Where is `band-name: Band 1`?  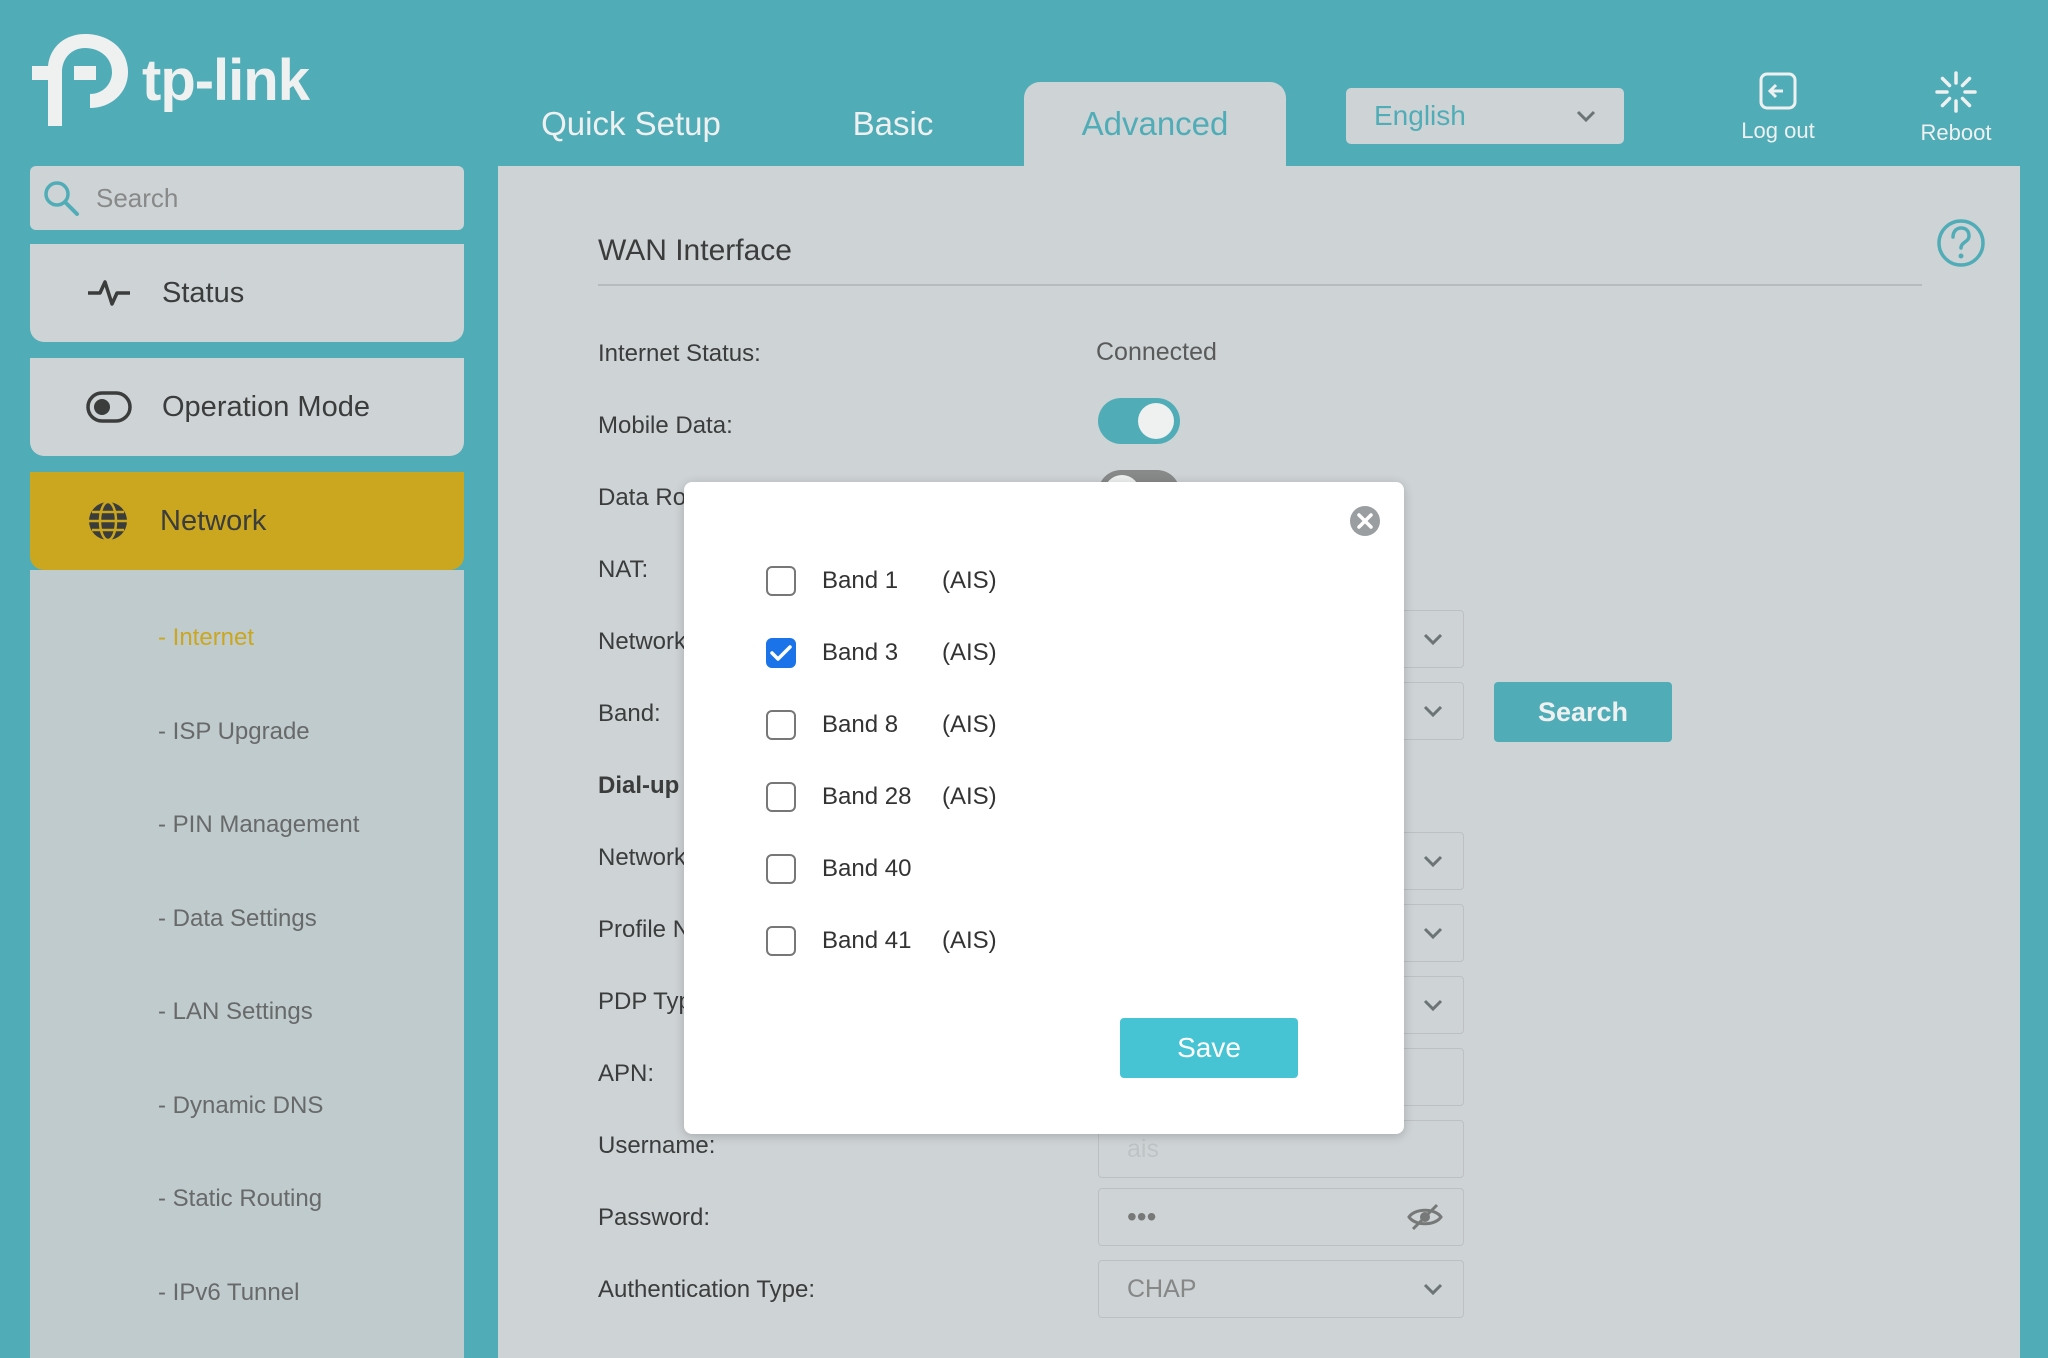 band-name: Band 1 is located at coordinates (860, 580).